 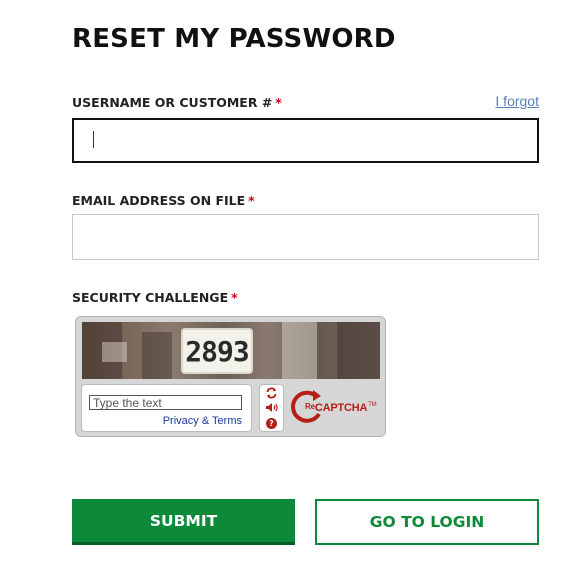 What do you see at coordinates (272, 393) in the screenshot?
I see `refresh-icon` at bounding box center [272, 393].